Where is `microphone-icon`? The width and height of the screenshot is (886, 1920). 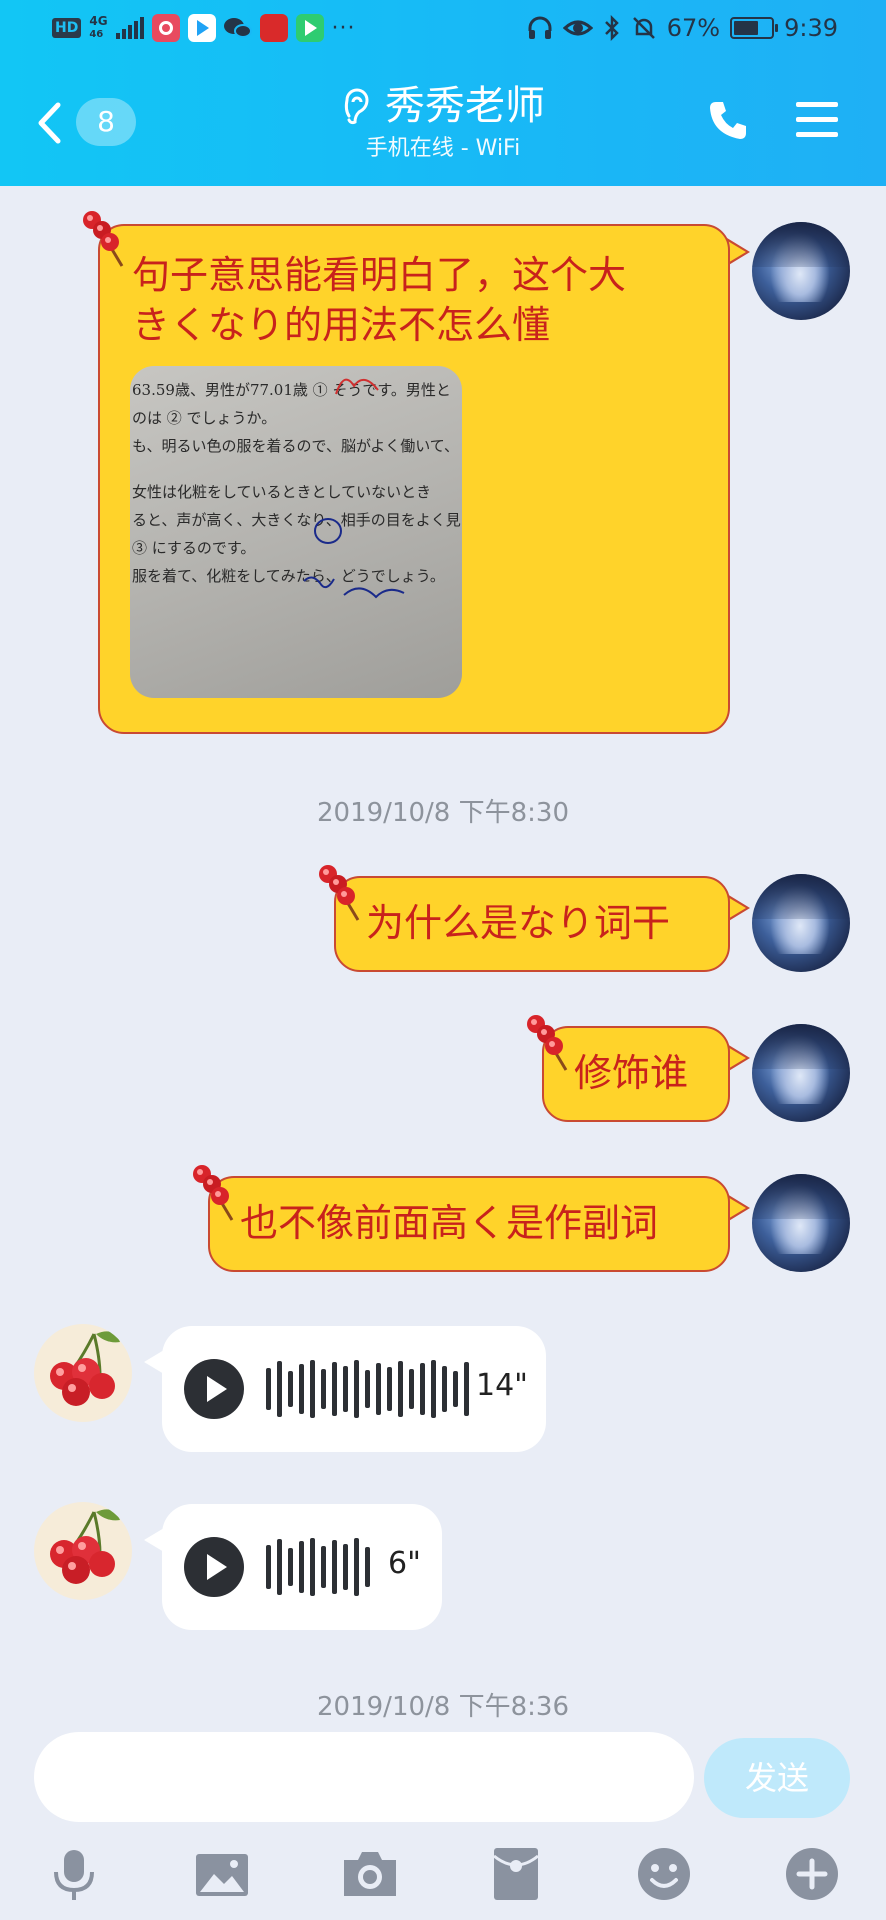 microphone-icon is located at coordinates (74, 1874).